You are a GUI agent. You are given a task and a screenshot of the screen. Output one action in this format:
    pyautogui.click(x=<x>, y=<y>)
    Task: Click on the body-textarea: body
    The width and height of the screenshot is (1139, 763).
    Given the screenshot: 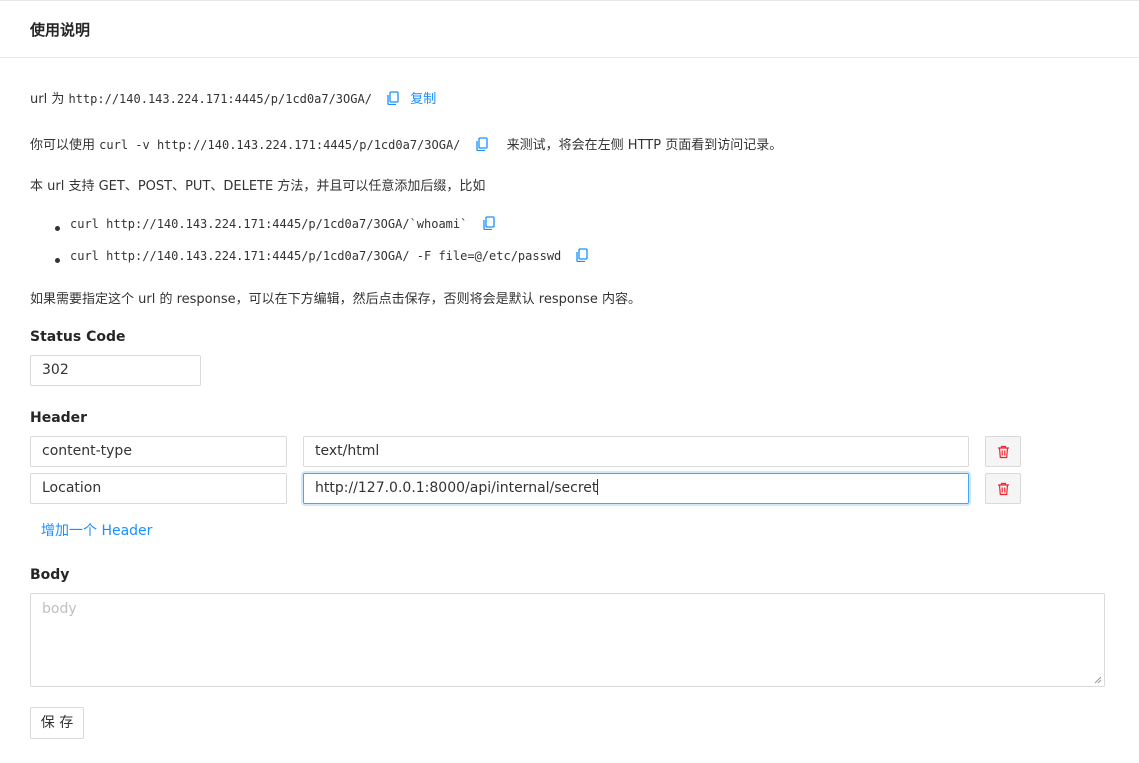 What is the action you would take?
    pyautogui.click(x=567, y=640)
    